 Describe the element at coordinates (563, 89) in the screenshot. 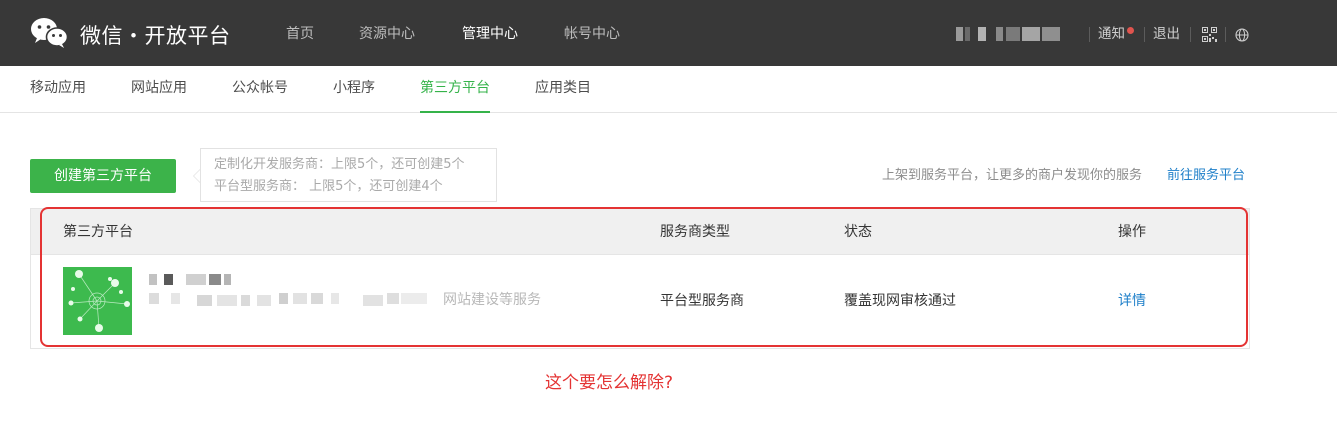

I see `tab-app-categories: 应用类目` at that location.